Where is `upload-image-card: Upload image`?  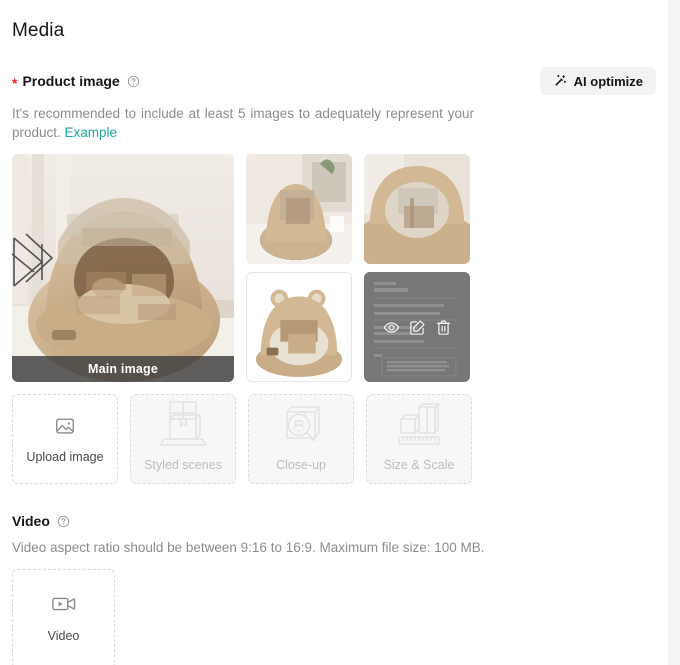
upload-image-card: Upload image is located at coordinates (65, 439).